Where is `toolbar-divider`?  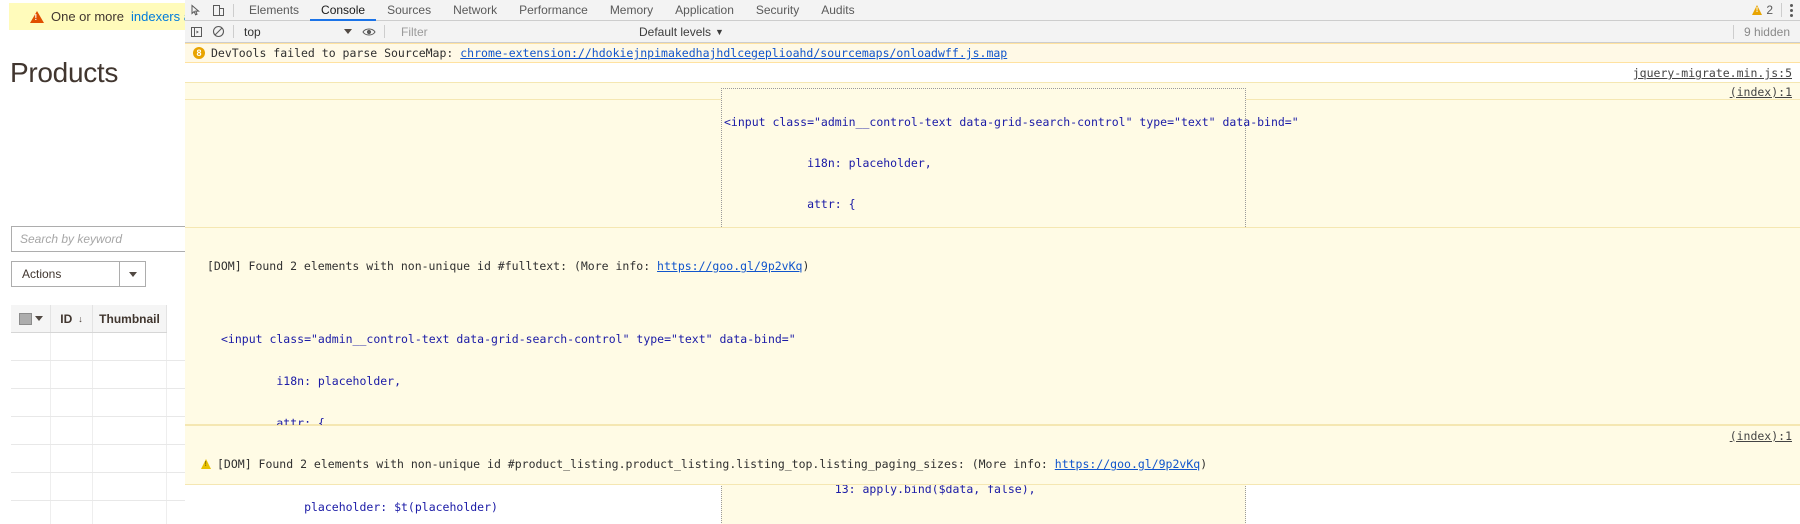
toolbar-divider is located at coordinates (233, 10).